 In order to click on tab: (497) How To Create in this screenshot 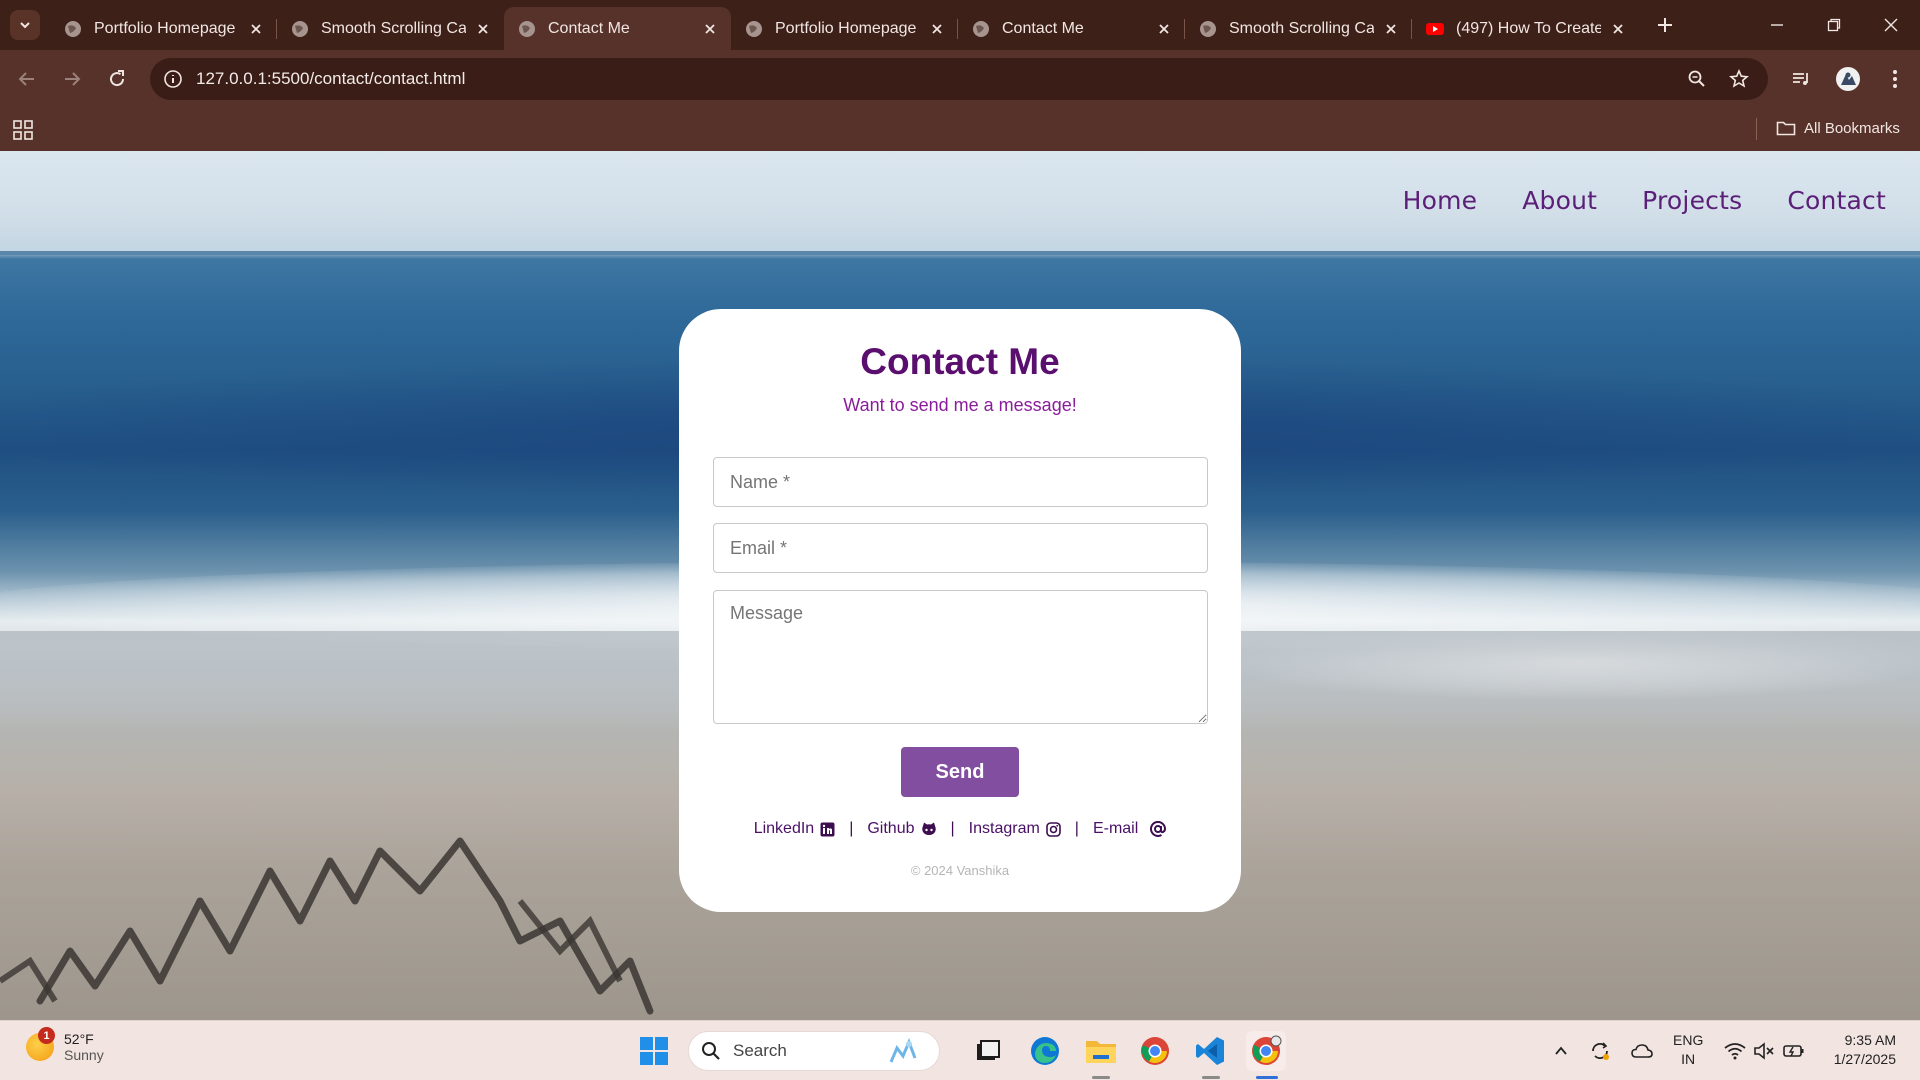, I will do `click(1525, 28)`.